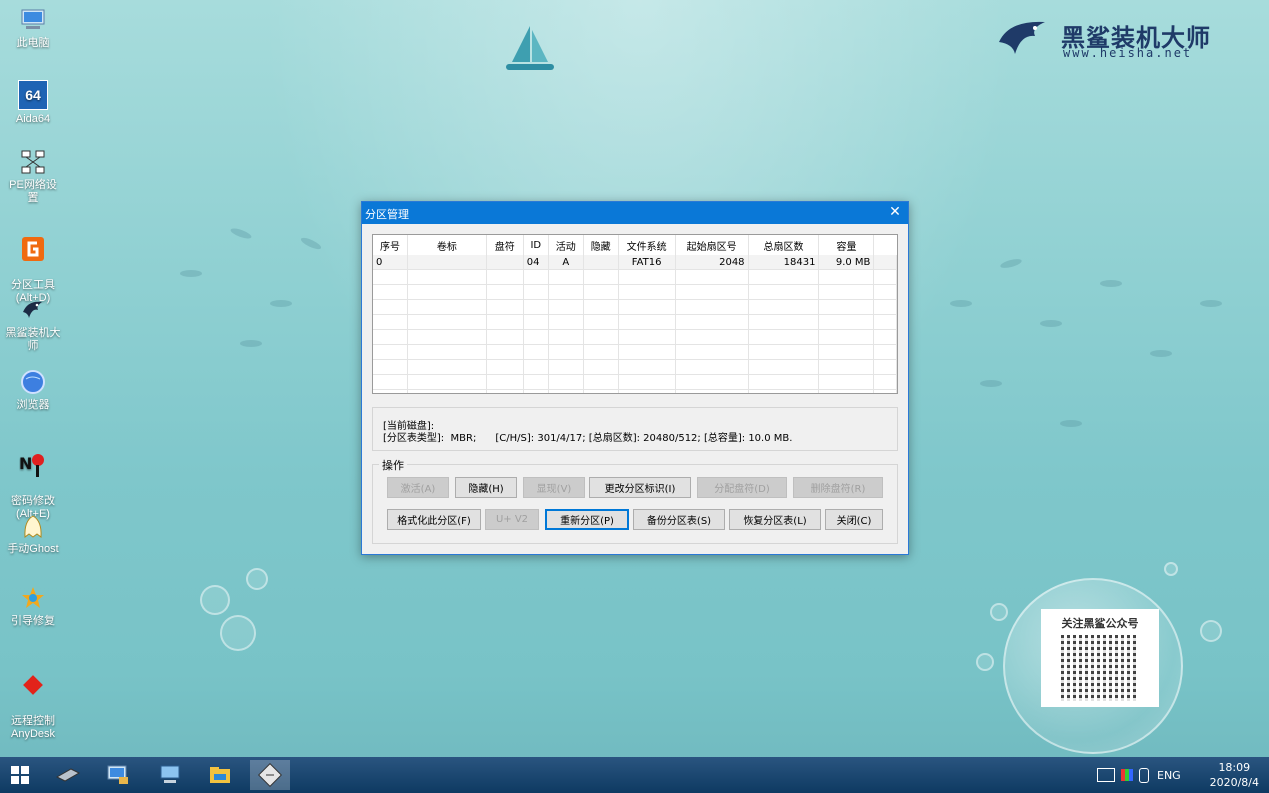  Describe the element at coordinates (1169, 775) in the screenshot. I see `language-indicator: ENG` at that location.